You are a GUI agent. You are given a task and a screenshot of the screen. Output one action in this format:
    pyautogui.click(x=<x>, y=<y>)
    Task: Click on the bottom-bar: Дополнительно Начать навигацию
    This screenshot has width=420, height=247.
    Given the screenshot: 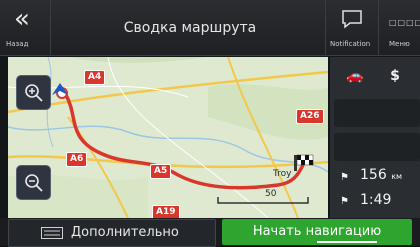 What is the action you would take?
    pyautogui.click(x=210, y=232)
    